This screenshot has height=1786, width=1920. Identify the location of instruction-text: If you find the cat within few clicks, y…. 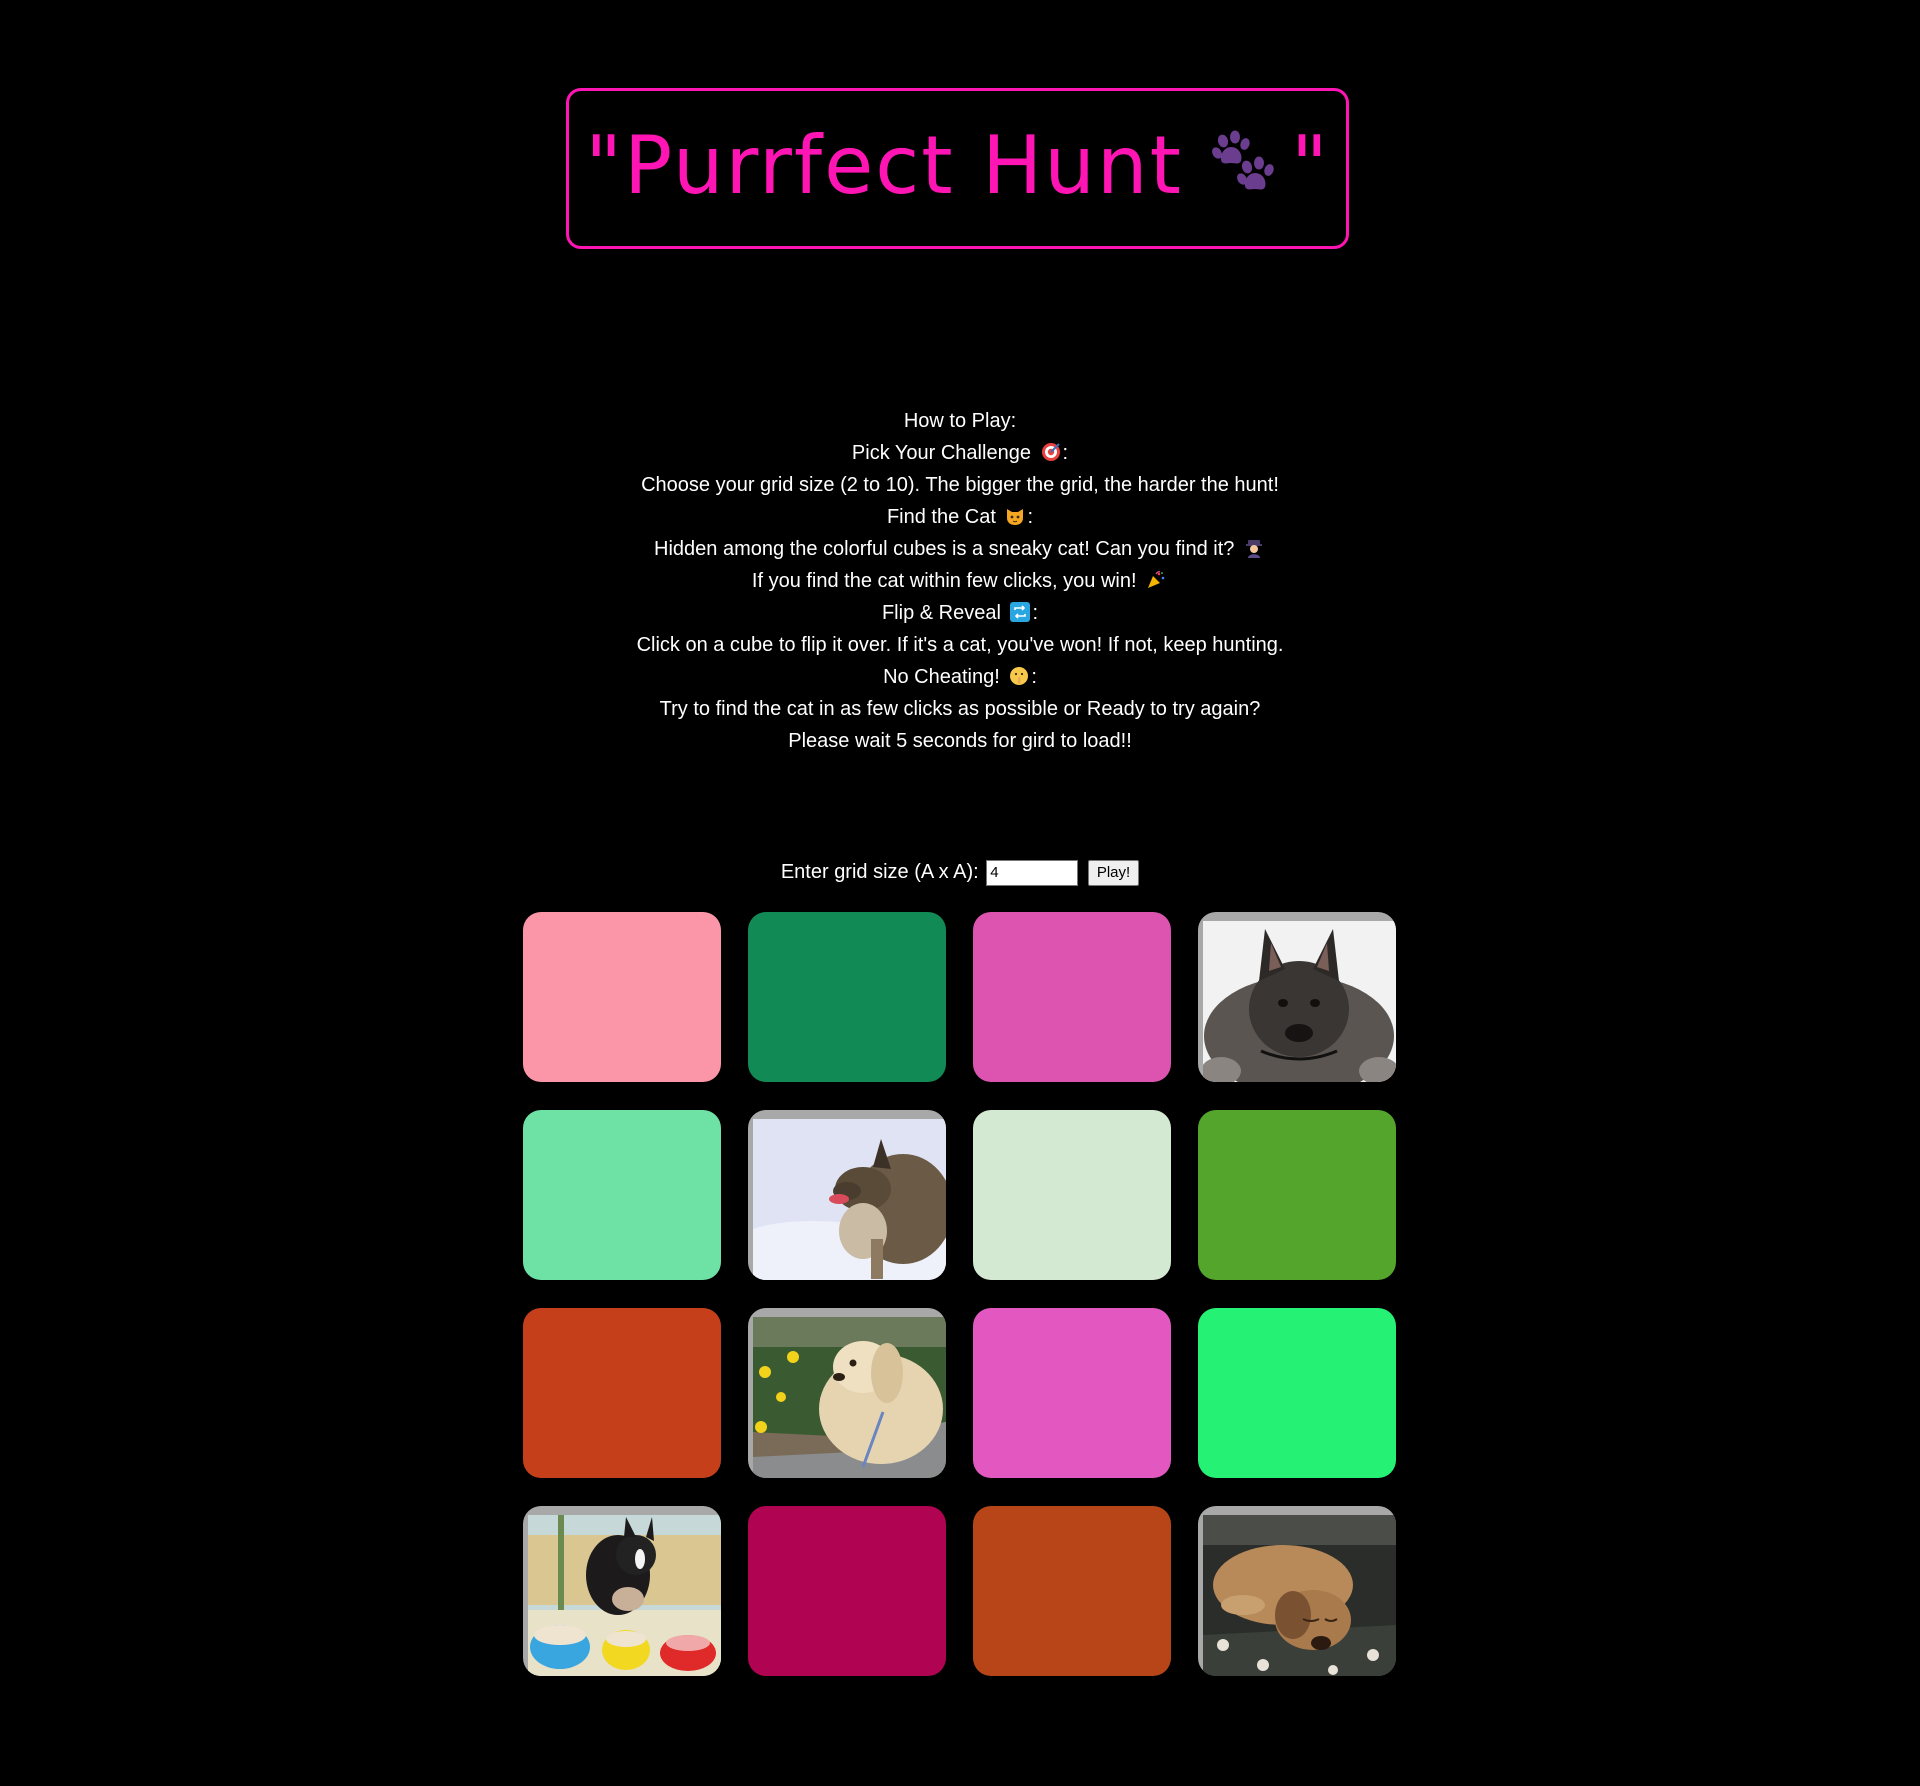
(944, 581).